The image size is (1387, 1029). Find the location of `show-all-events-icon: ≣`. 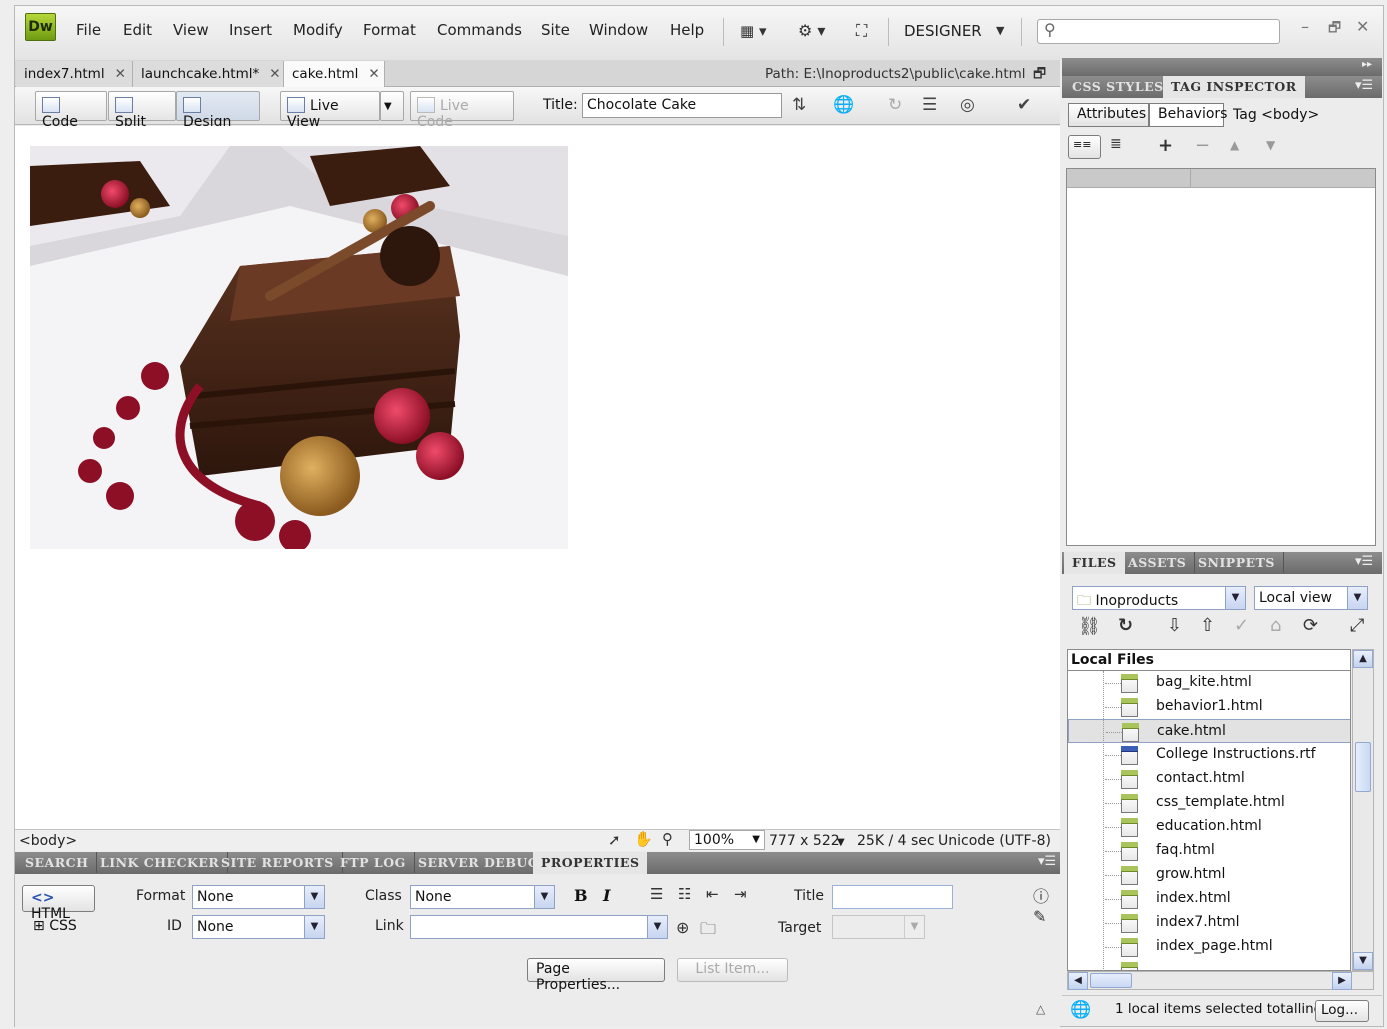

show-all-events-icon: ≣ is located at coordinates (1116, 144).